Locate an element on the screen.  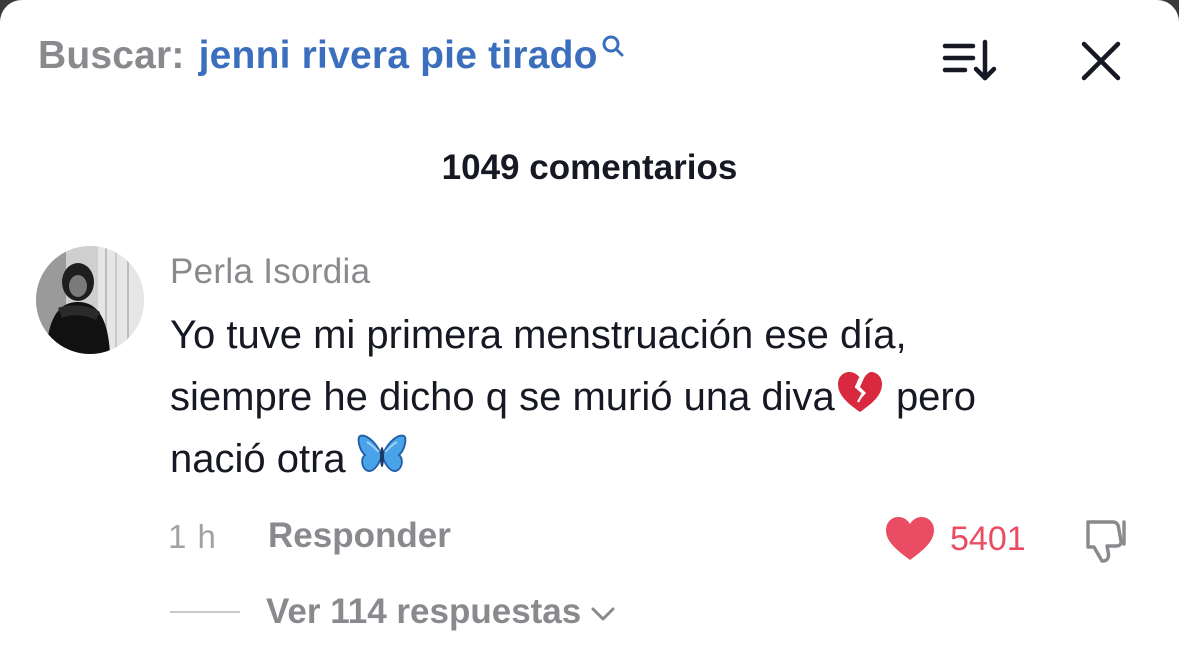
like-button: 5401 is located at coordinates (955, 539).